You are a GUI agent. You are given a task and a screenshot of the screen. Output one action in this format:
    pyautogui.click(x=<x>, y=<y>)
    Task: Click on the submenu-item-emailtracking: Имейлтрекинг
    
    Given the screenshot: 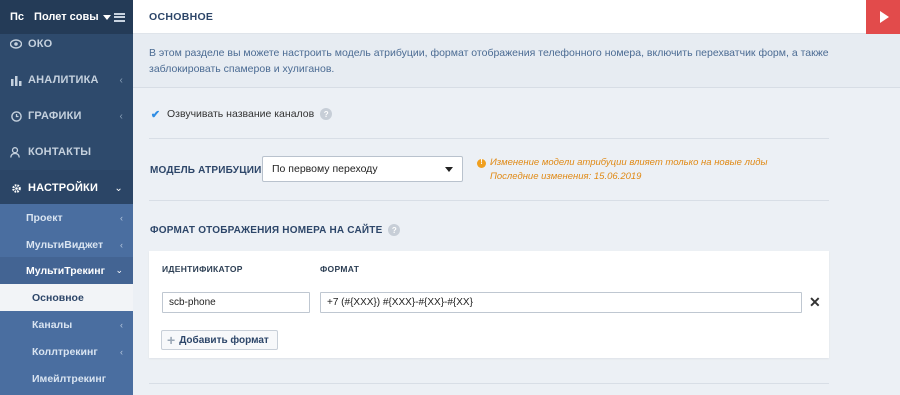 What is the action you would take?
    pyautogui.click(x=66, y=378)
    